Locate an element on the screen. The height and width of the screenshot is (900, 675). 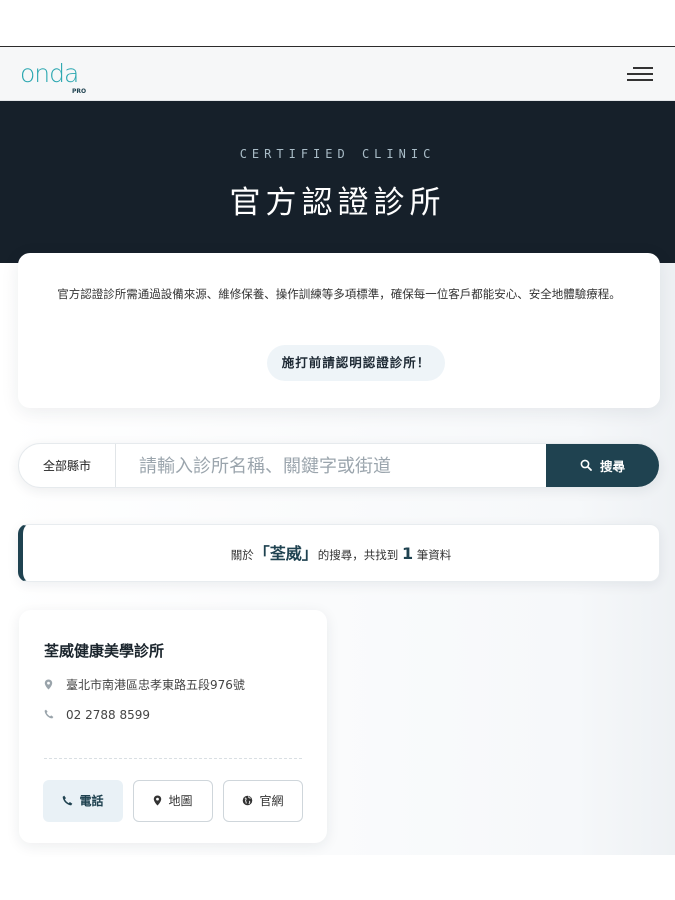
call-button-label: 電話 is located at coordinates (91, 801).